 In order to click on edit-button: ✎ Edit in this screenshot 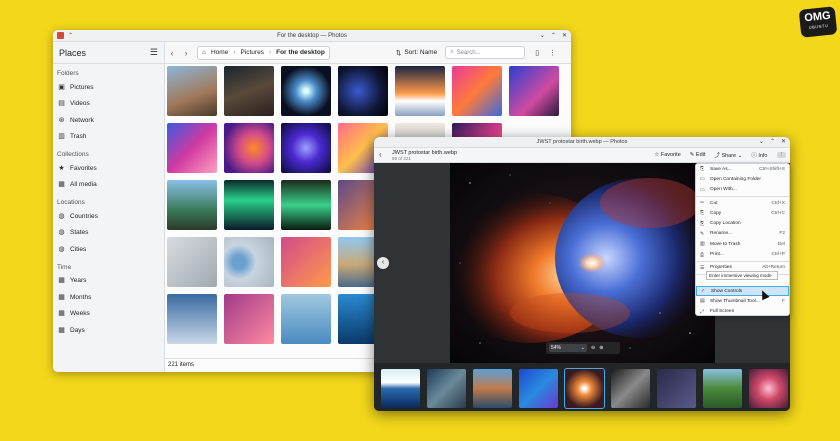, I will do `click(698, 155)`.